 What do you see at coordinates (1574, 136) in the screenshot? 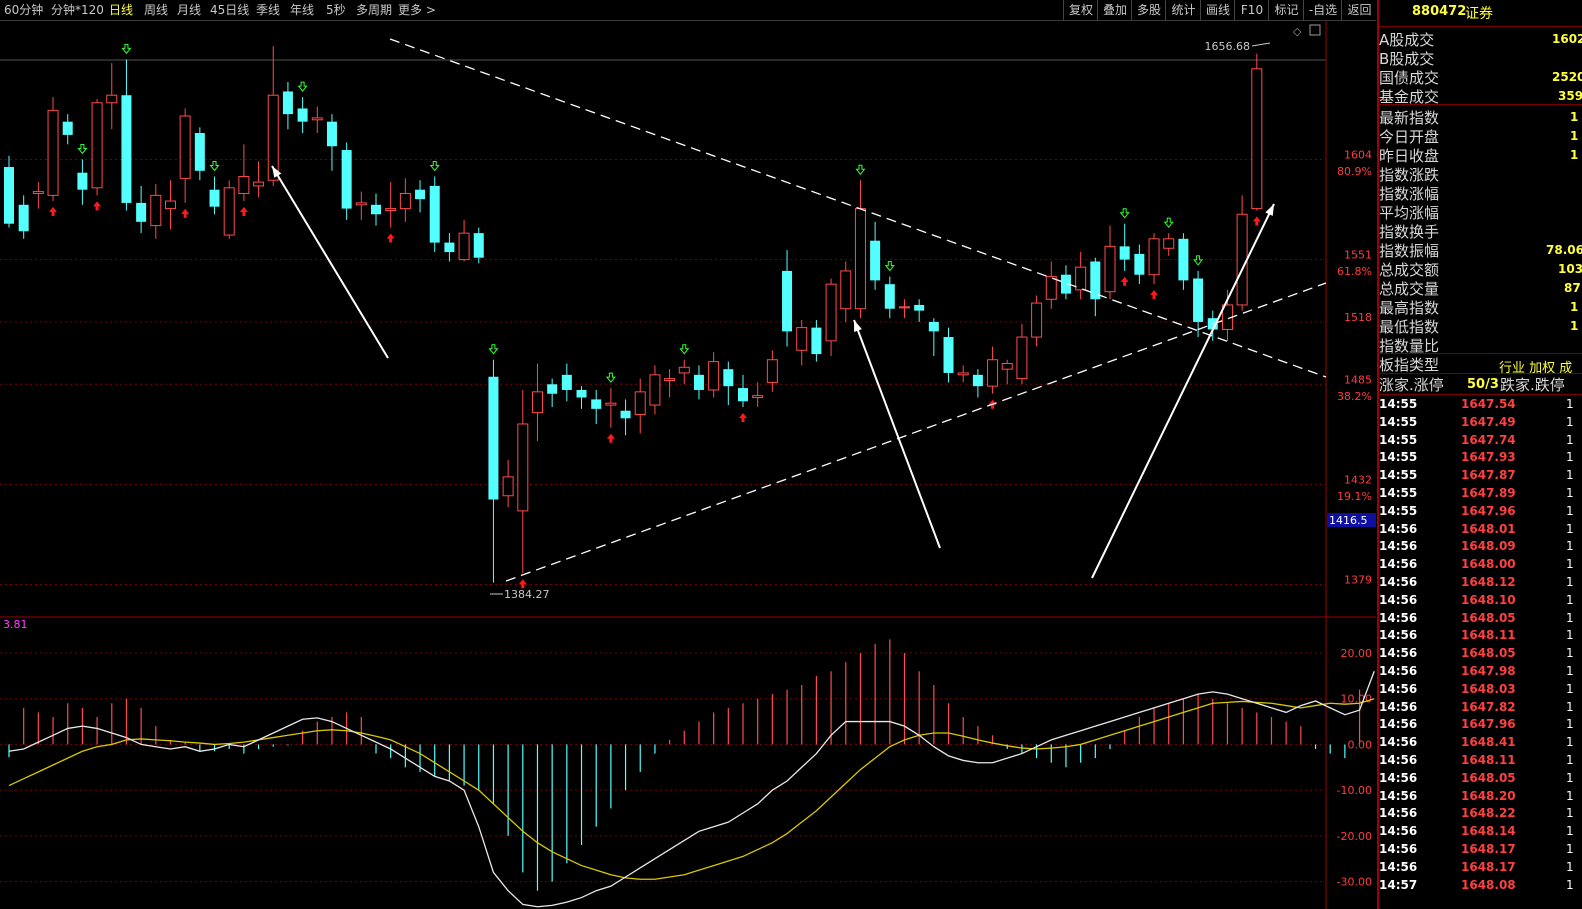
I see `stat-value: 1` at bounding box center [1574, 136].